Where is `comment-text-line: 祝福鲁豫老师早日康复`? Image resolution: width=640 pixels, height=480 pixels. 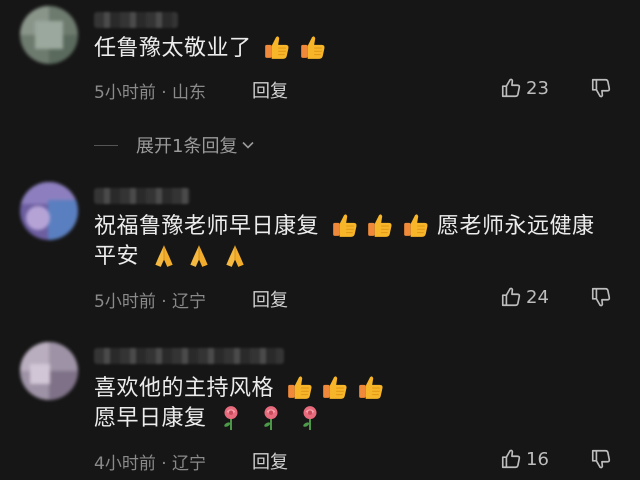 comment-text-line: 祝福鲁豫老师早日康复 is located at coordinates (207, 226).